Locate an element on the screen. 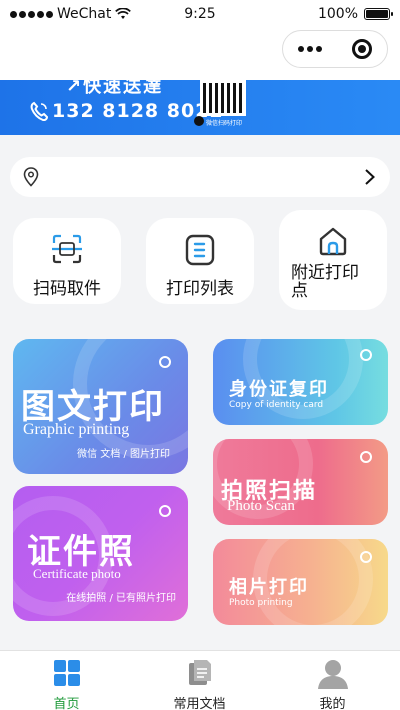 This screenshot has width=400, height=710. top-bar: WeChat 9:25 100% is located at coordinates (200, 40).